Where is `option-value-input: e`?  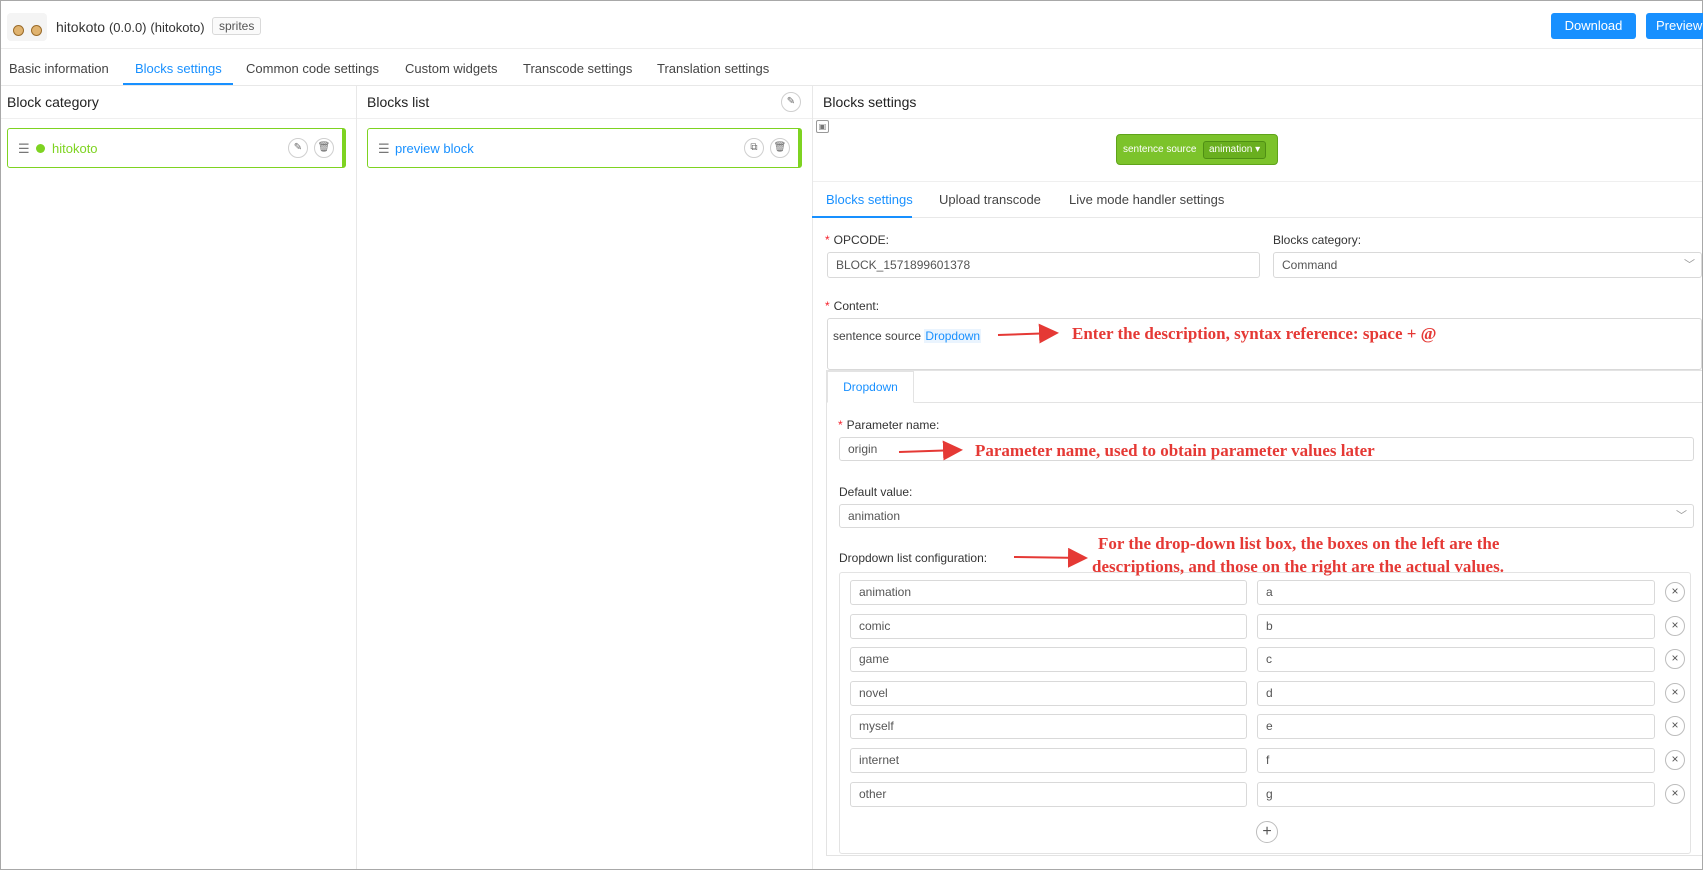
option-value-input: e is located at coordinates (1456, 727).